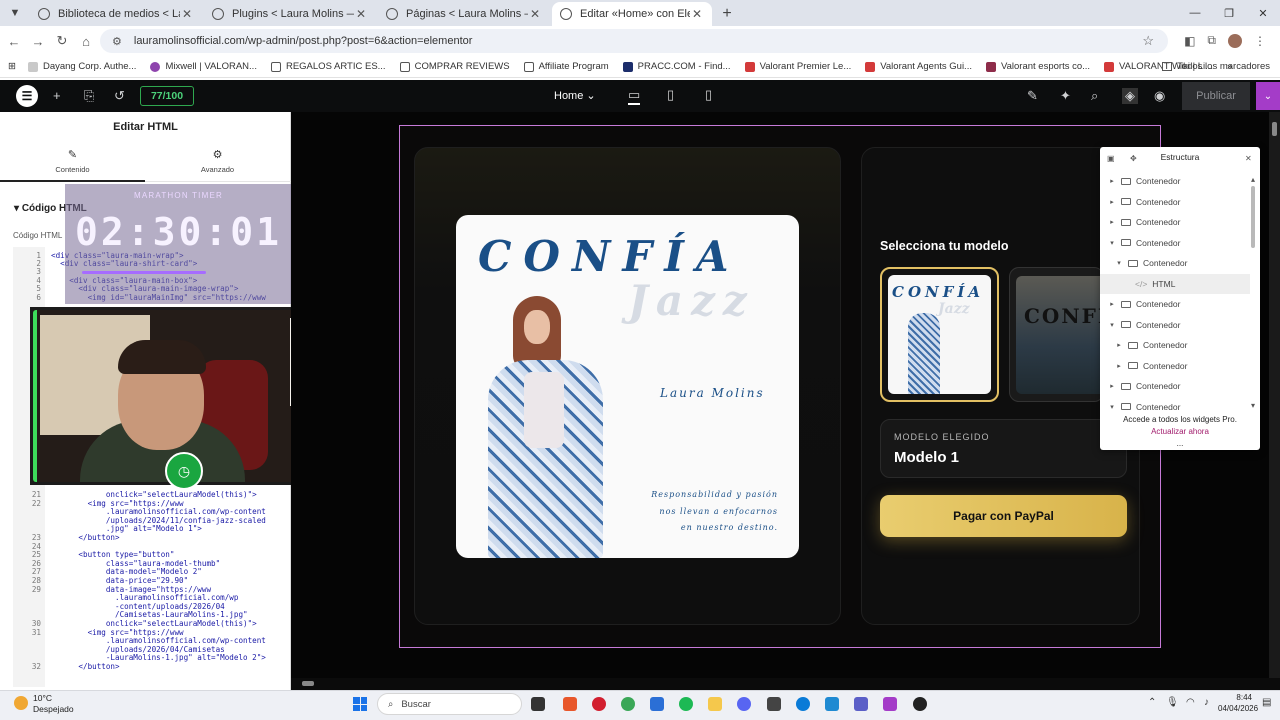  I want to click on taskbar-search: ⌕ Buscar, so click(449, 704).